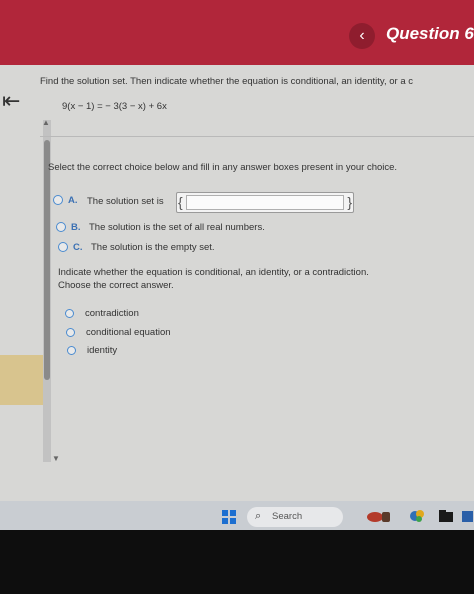 The height and width of the screenshot is (594, 474). I want to click on left-brace-icon: {, so click(180, 202).